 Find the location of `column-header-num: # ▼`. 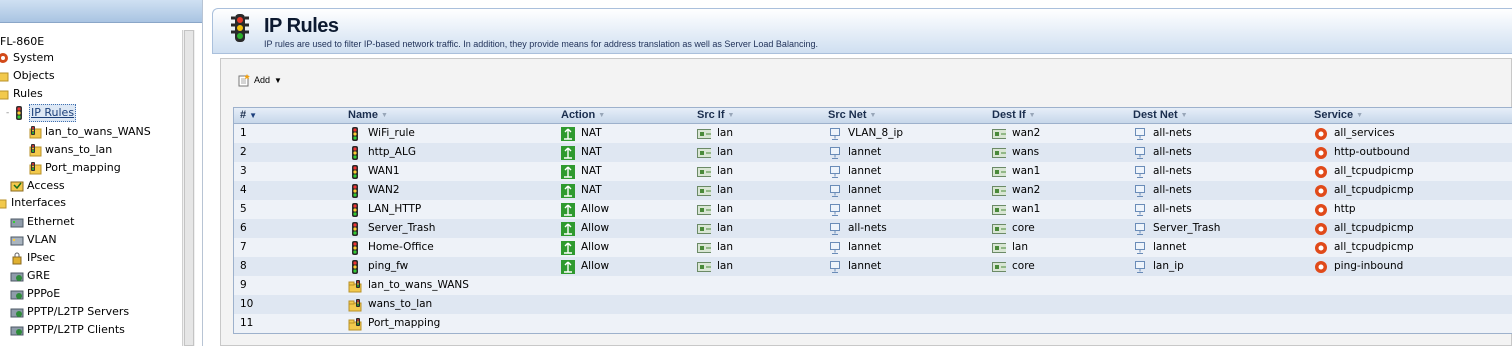

column-header-num: # ▼ is located at coordinates (248, 115).